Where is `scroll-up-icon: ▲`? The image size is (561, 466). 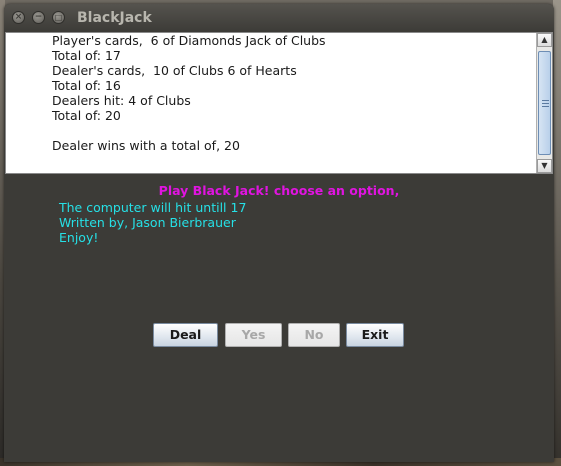 scroll-up-icon: ▲ is located at coordinates (544, 40).